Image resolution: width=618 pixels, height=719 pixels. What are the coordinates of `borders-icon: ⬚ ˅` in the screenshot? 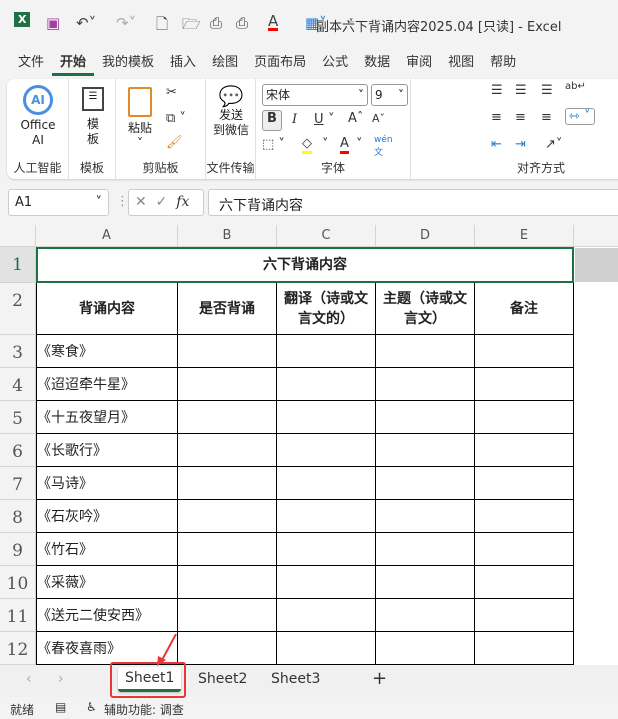 It's located at (273, 144).